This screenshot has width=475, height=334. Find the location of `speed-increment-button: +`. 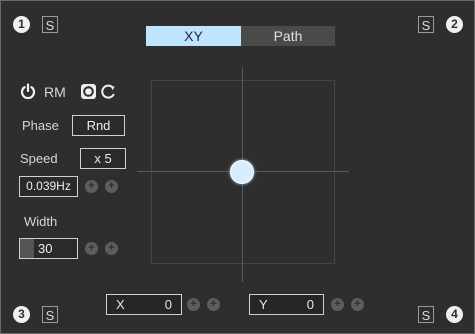

speed-increment-button: + is located at coordinates (111, 186).